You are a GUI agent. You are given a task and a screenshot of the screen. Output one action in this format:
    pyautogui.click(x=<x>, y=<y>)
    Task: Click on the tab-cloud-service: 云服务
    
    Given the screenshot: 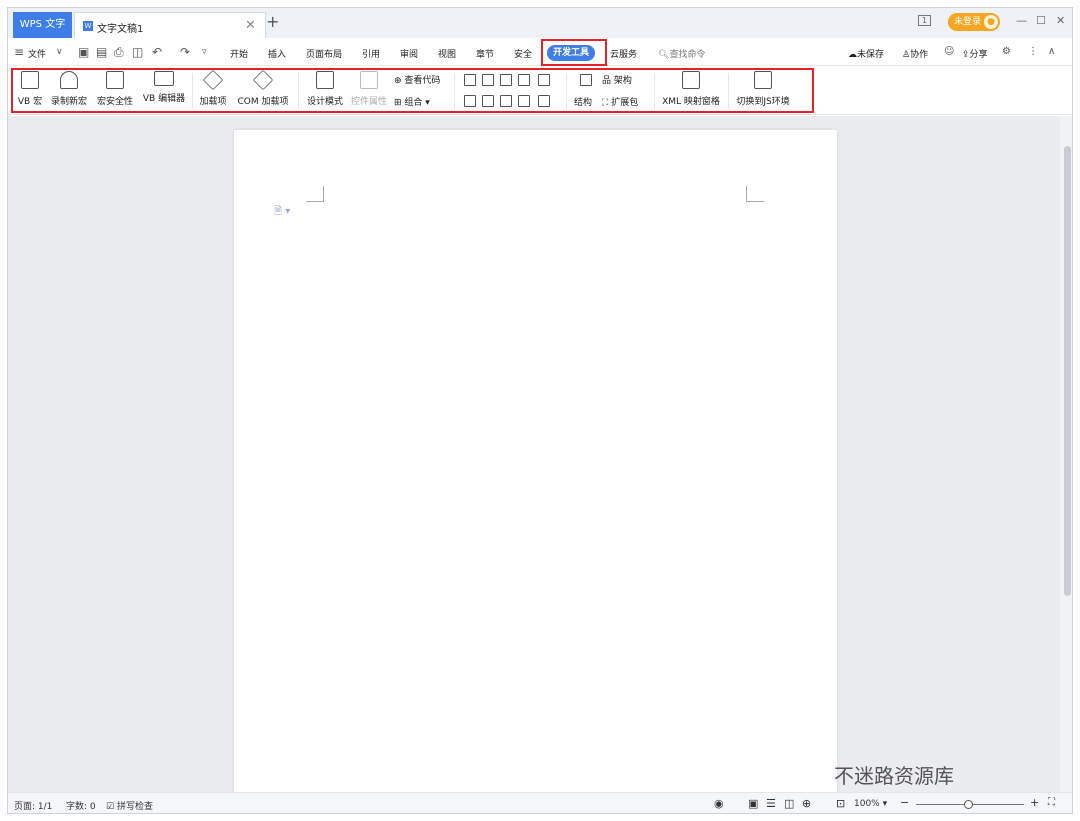 What is the action you would take?
    pyautogui.click(x=623, y=53)
    